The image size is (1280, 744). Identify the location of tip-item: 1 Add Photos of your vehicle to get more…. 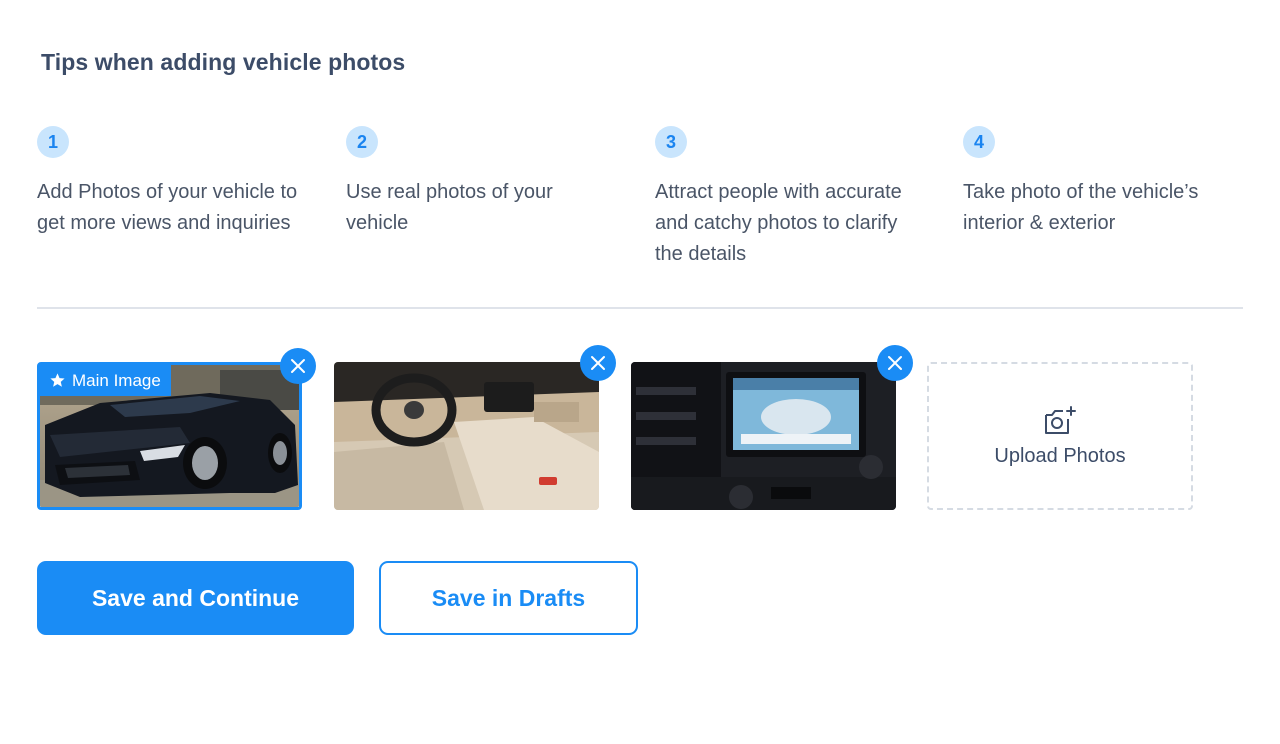
(169, 182).